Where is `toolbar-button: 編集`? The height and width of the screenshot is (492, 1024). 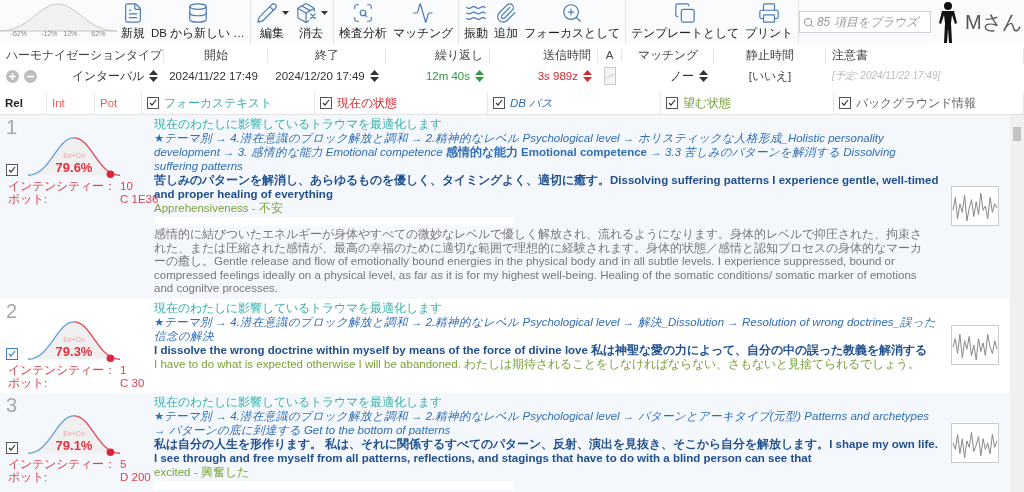
toolbar-button: 編集 is located at coordinates (272, 22).